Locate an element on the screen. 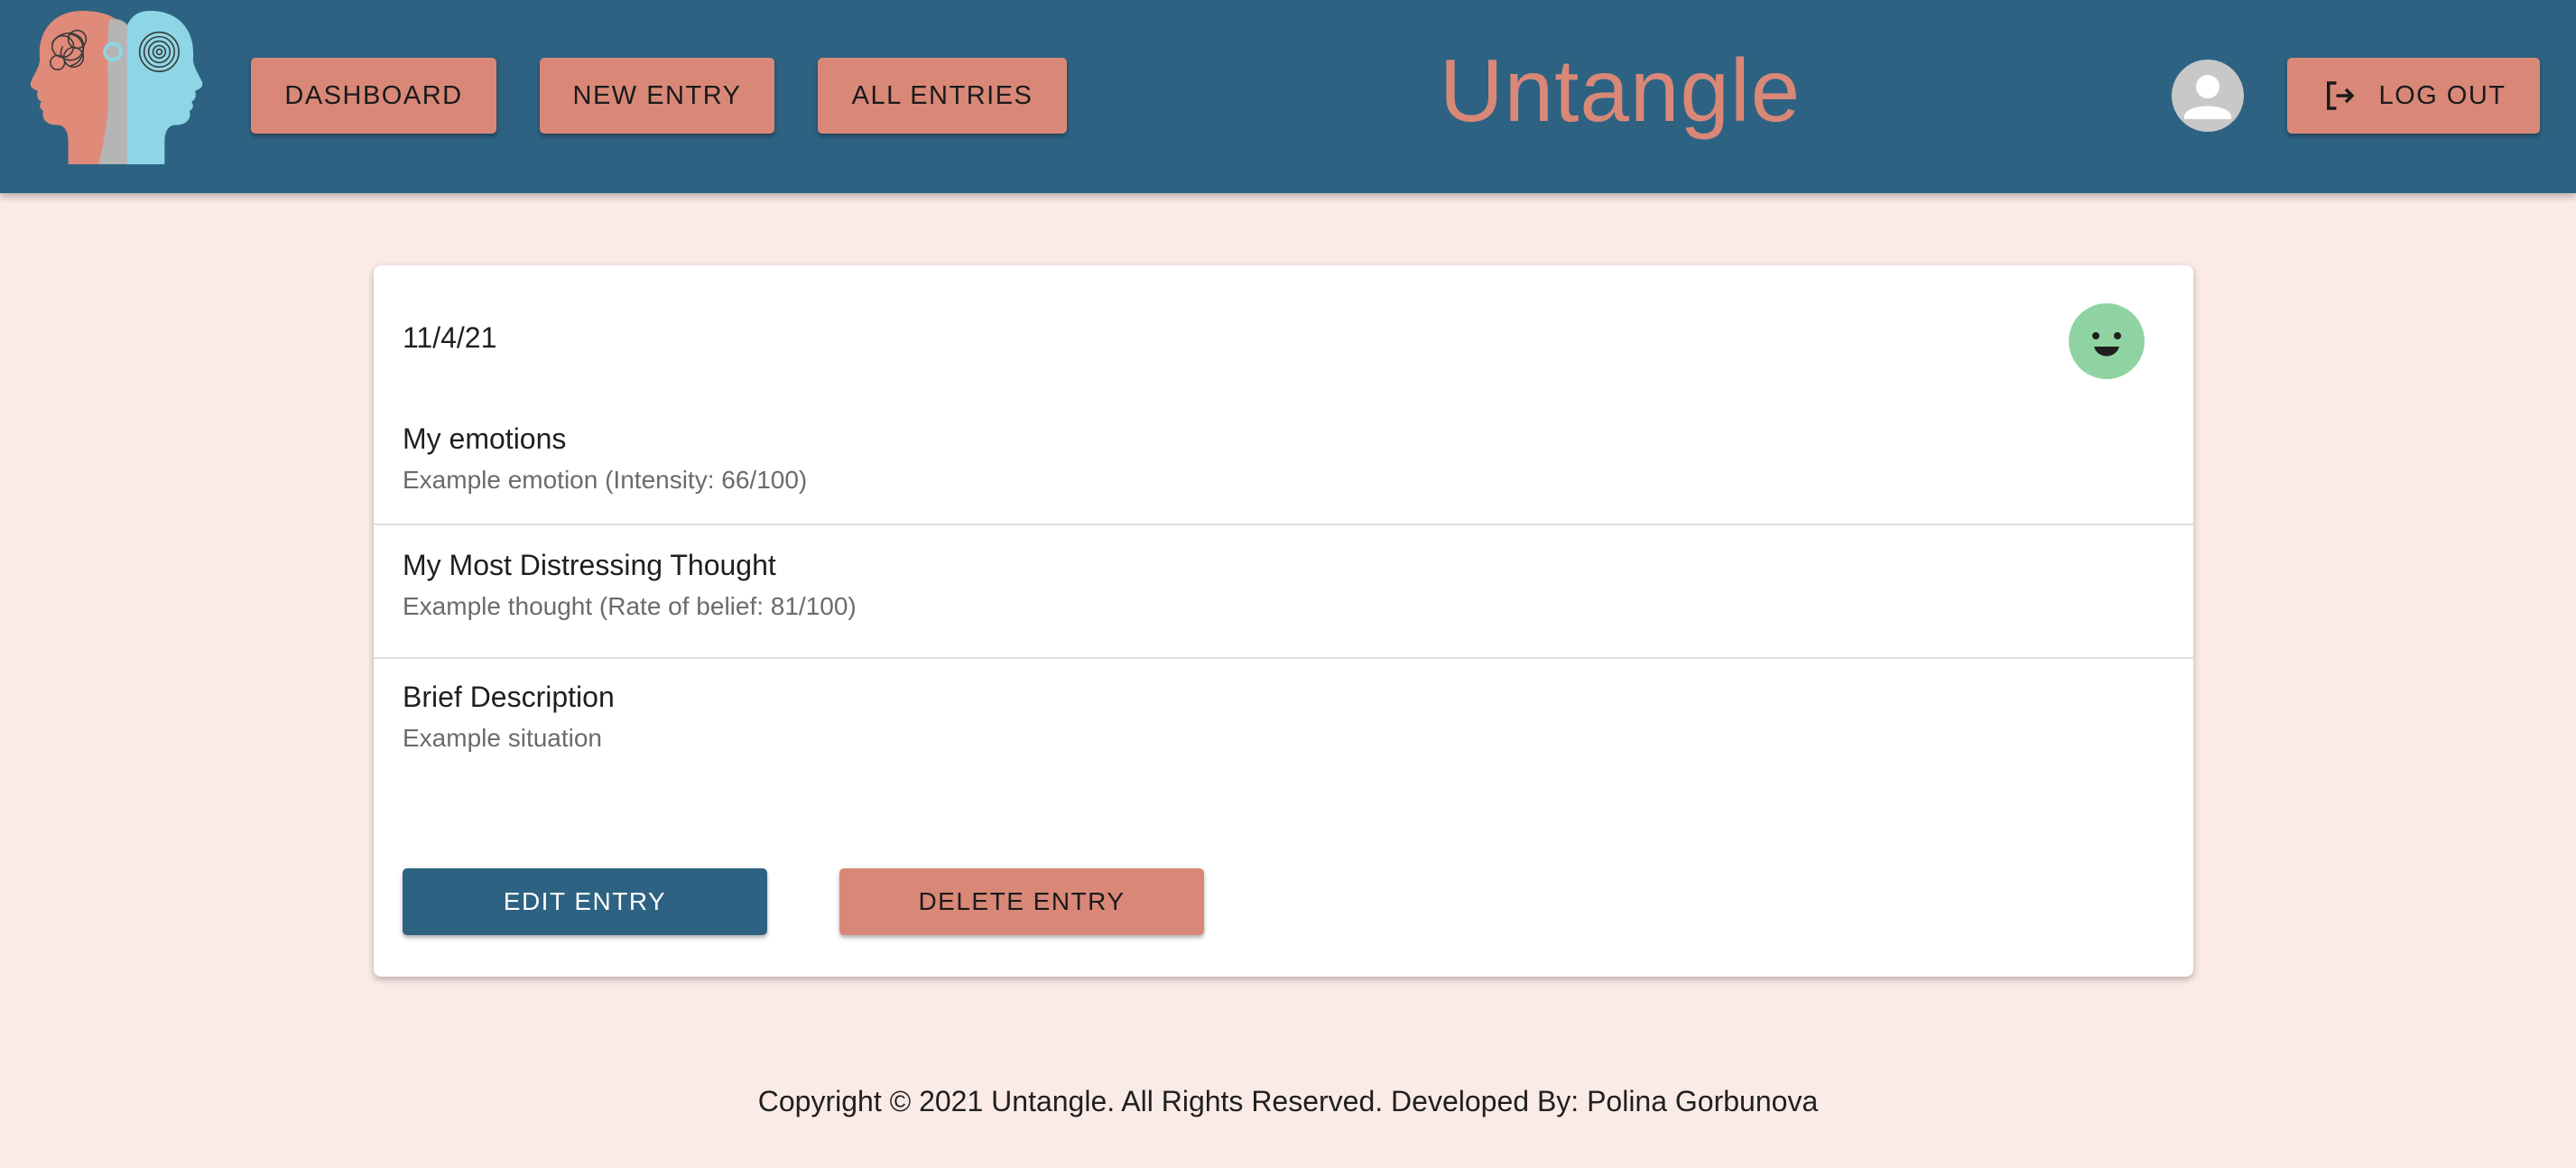 This screenshot has height=1168, width=2576. dashboard-button: DASHBOARD is located at coordinates (373, 96).